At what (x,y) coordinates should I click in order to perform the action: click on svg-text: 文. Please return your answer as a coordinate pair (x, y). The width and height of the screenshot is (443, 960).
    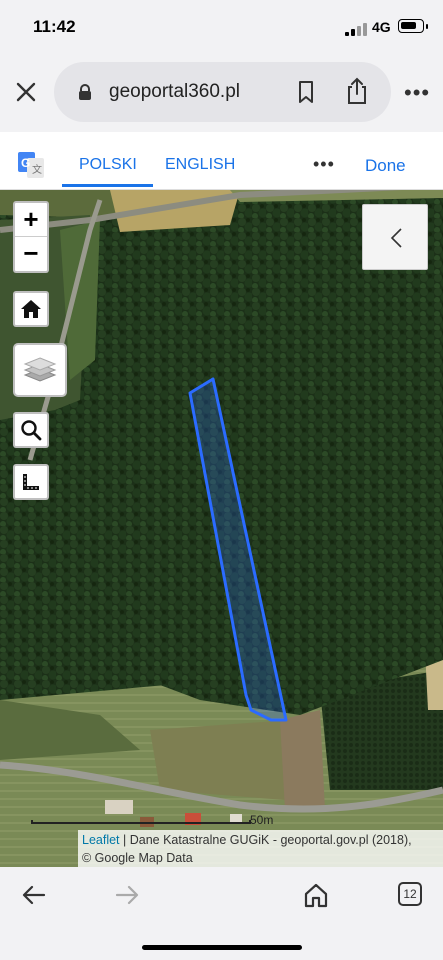
    Looking at the image, I should click on (37, 169).